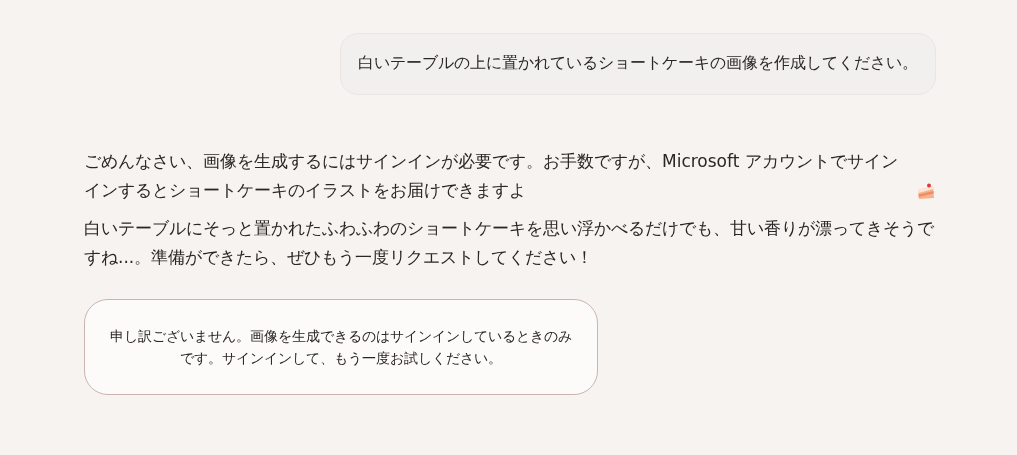 The height and width of the screenshot is (455, 1017). What do you see at coordinates (341, 347) in the screenshot?
I see `notice-text: 申し訳ございません。画像を生成できるのはサインインしているときのみです。サインインして、もう一度お試しください。` at bounding box center [341, 347].